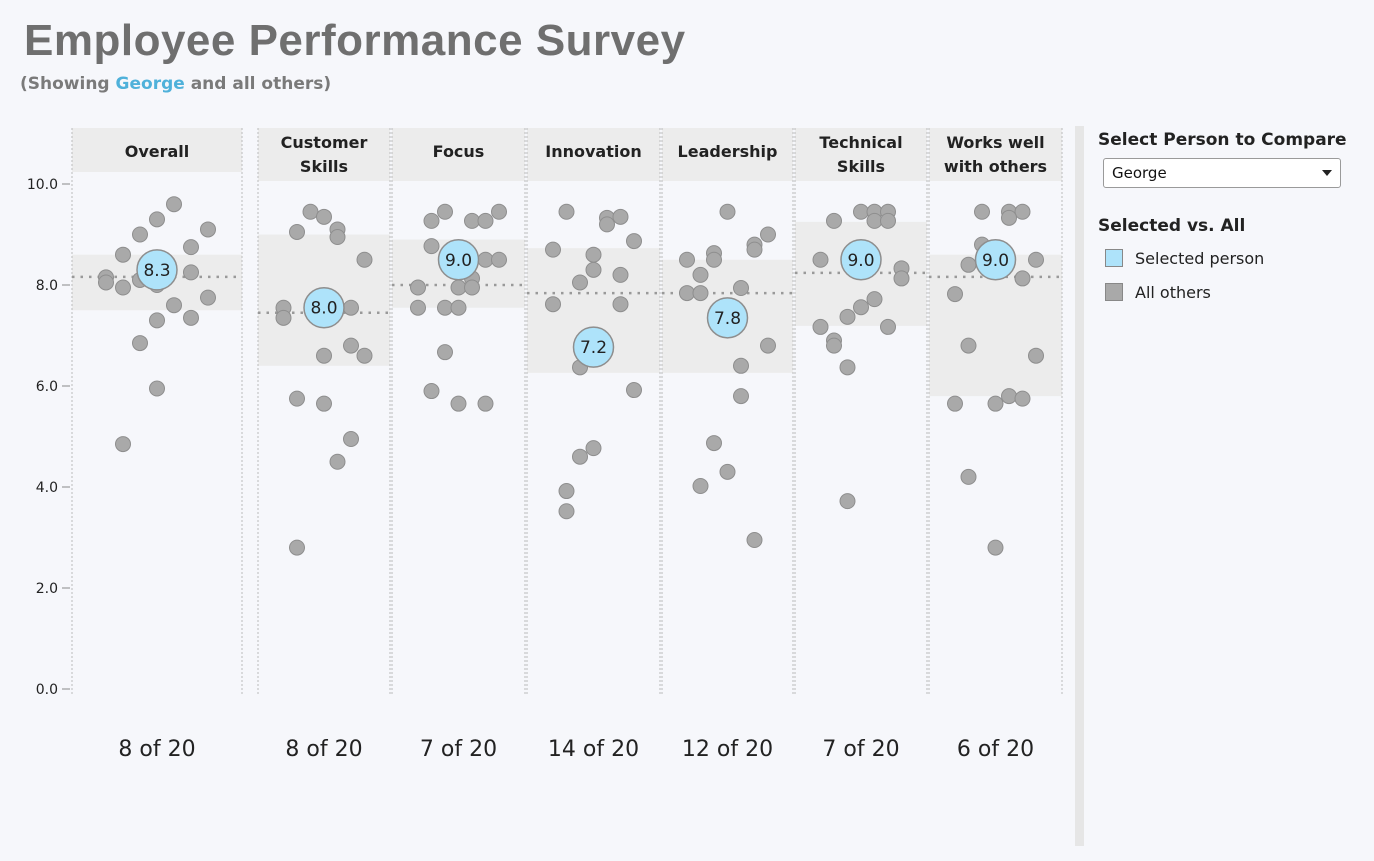 The image size is (1374, 861). I want to click on legend-item-others: All others, so click(1231, 292).